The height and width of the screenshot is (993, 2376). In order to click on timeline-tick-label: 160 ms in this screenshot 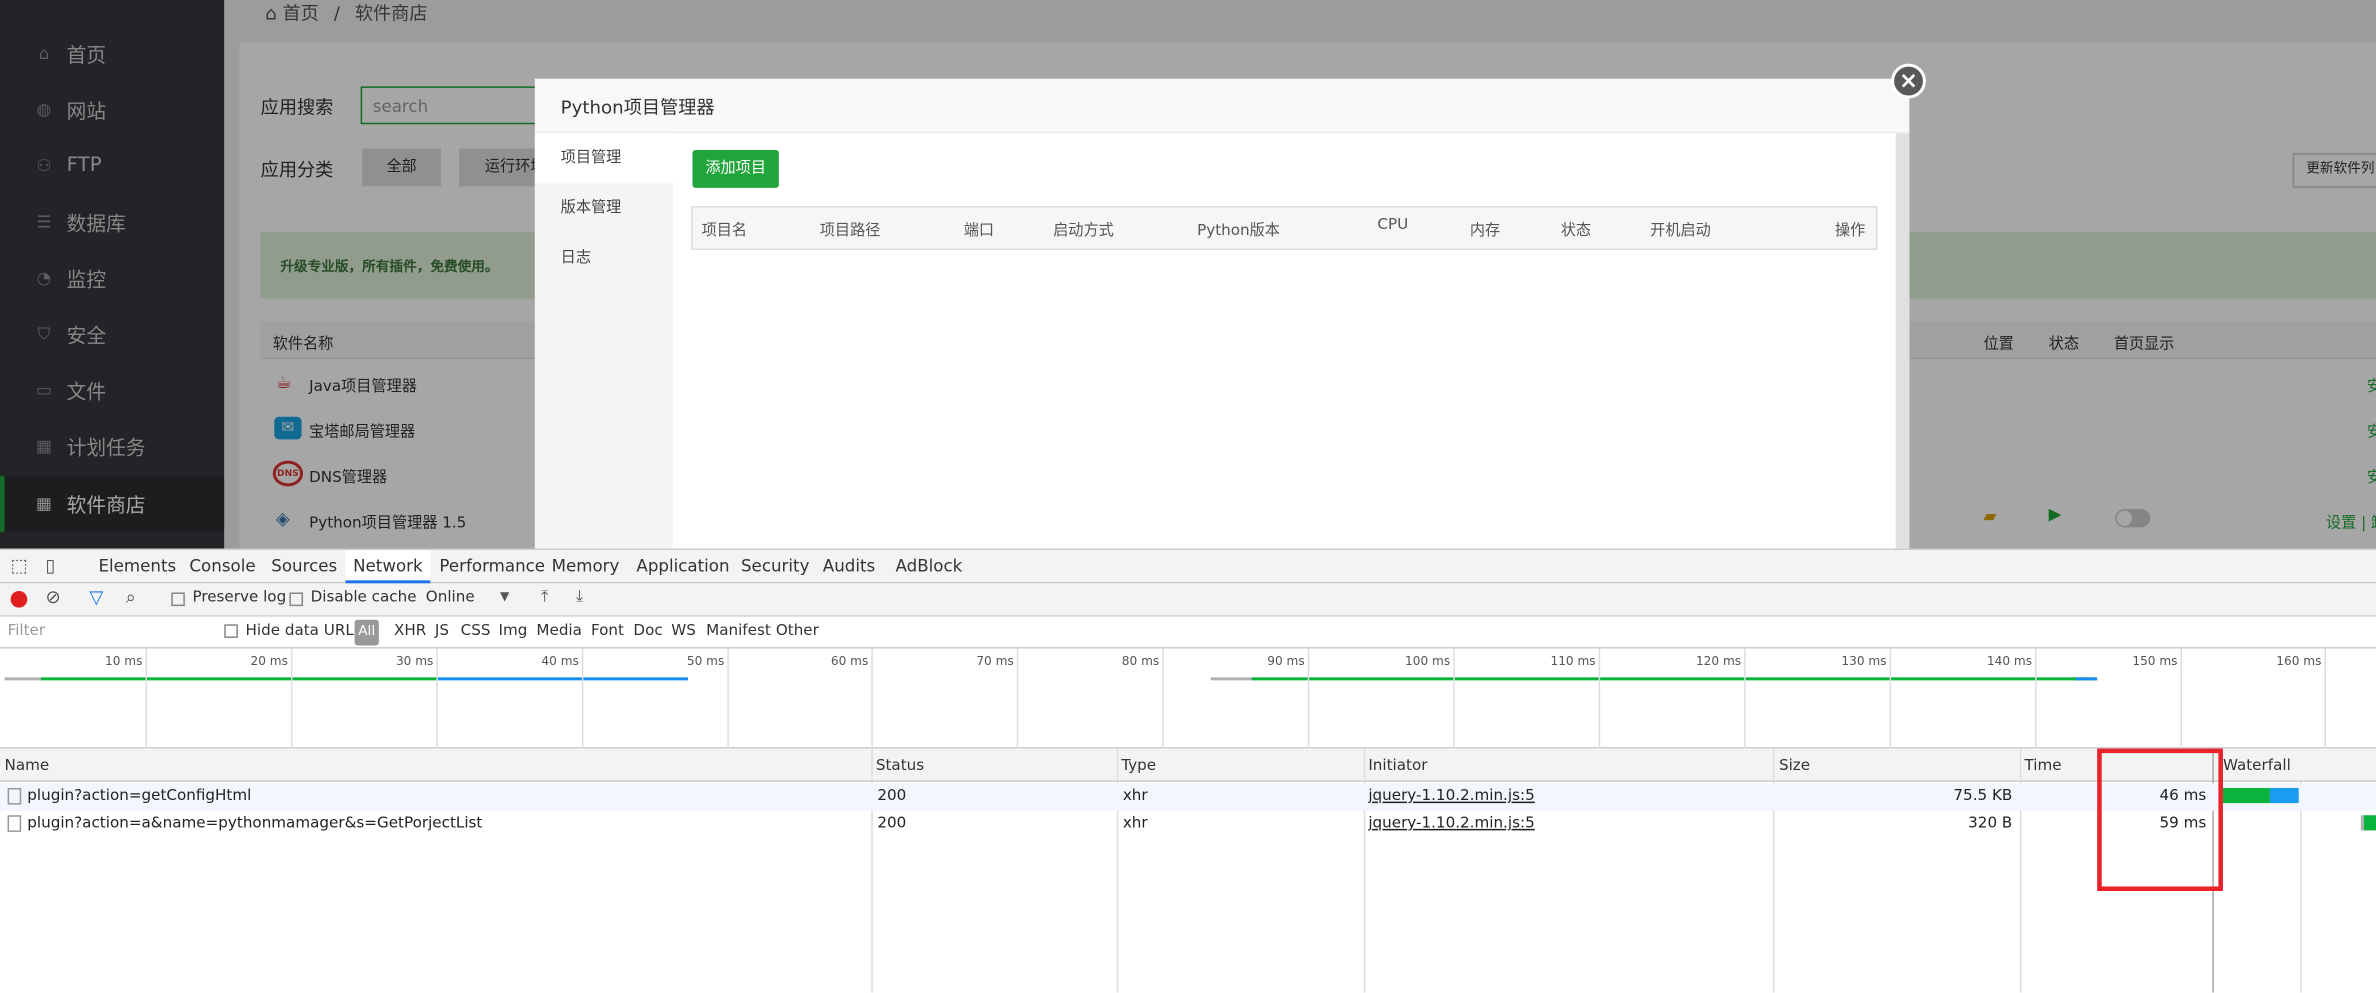, I will do `click(2299, 661)`.